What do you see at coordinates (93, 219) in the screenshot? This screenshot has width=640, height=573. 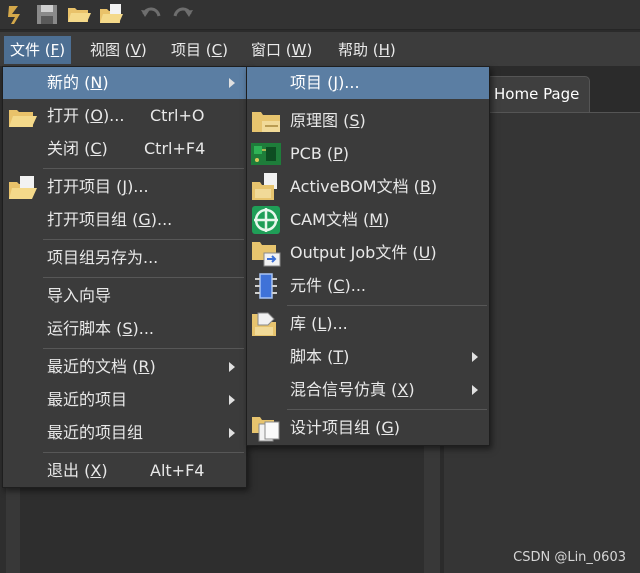 I see `menu-item-open-project-group-label: 打开项目组 (` at bounding box center [93, 219].